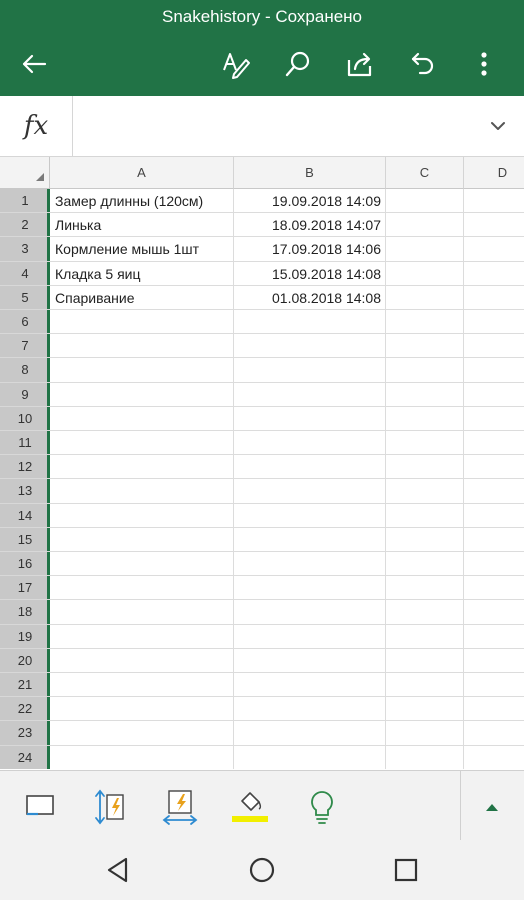  What do you see at coordinates (34, 64) in the screenshot?
I see `back-arrow-icon` at bounding box center [34, 64].